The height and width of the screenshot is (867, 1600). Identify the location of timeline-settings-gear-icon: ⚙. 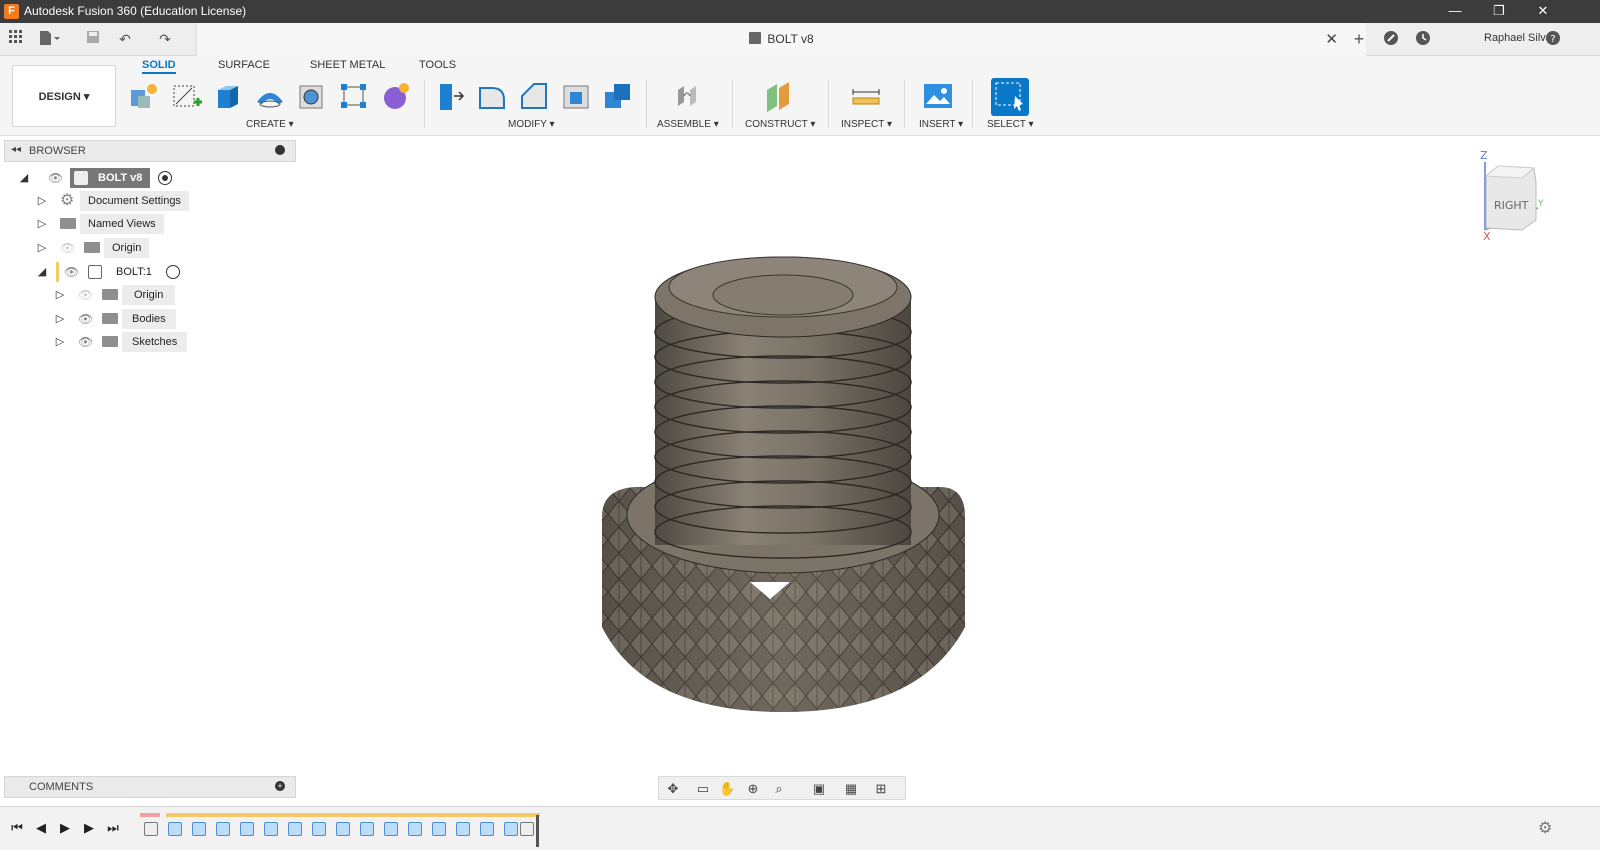
(1546, 829).